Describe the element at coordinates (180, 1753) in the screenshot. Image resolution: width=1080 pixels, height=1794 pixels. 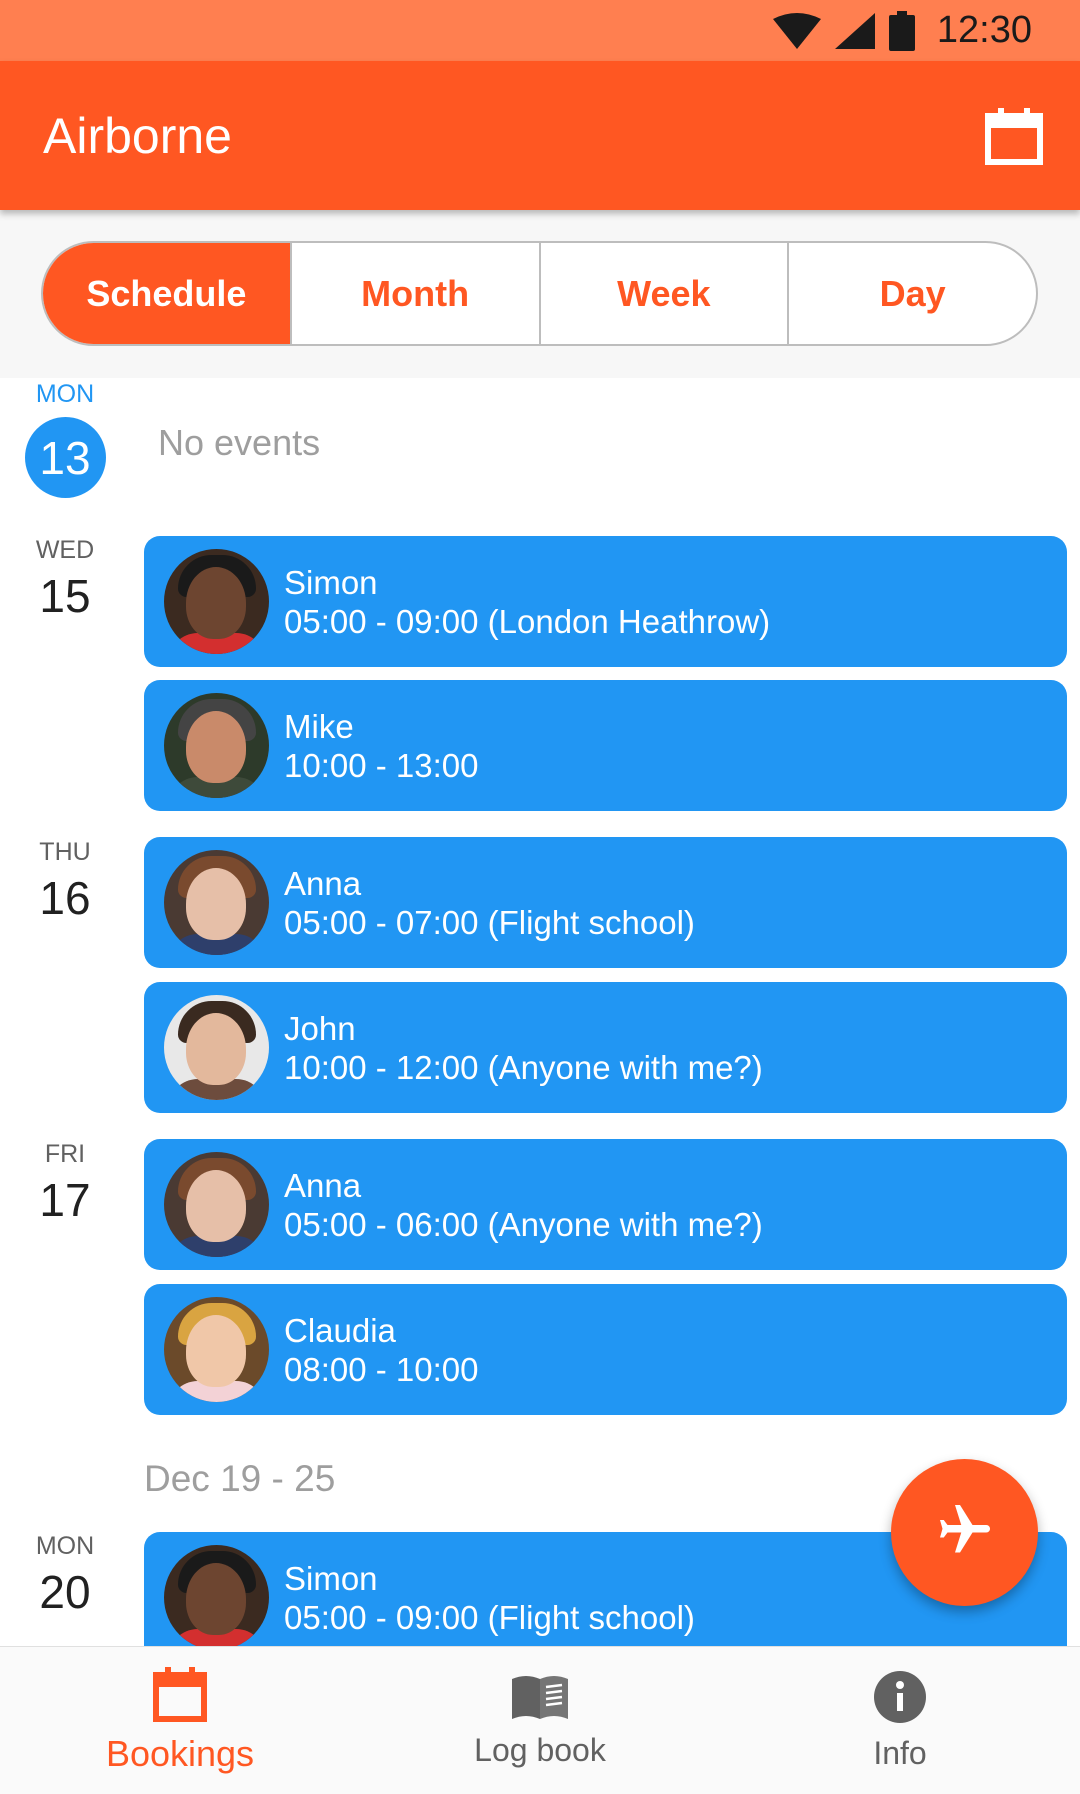
I see `nav-label: Bookings` at that location.